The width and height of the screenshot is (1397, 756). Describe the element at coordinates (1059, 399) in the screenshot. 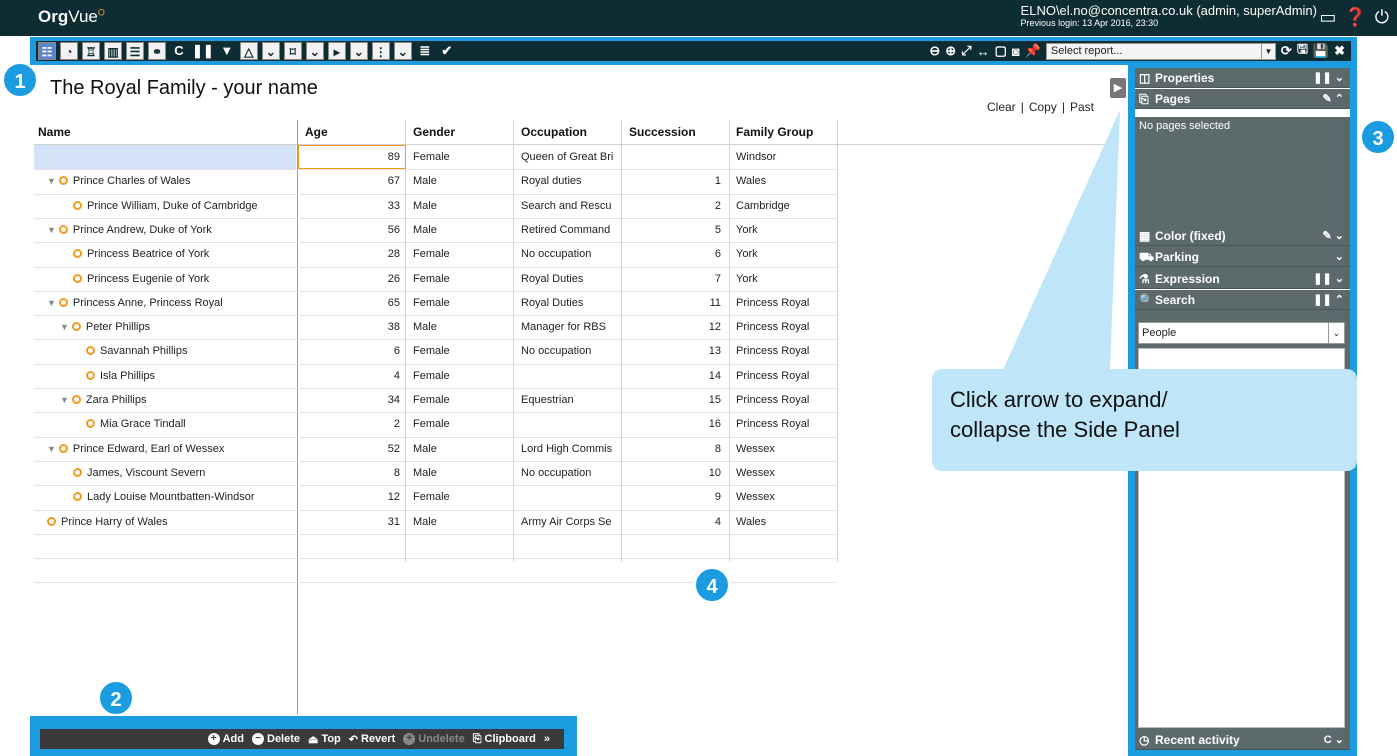

I see `tooltip-line-1: Click arrow to expand/` at that location.